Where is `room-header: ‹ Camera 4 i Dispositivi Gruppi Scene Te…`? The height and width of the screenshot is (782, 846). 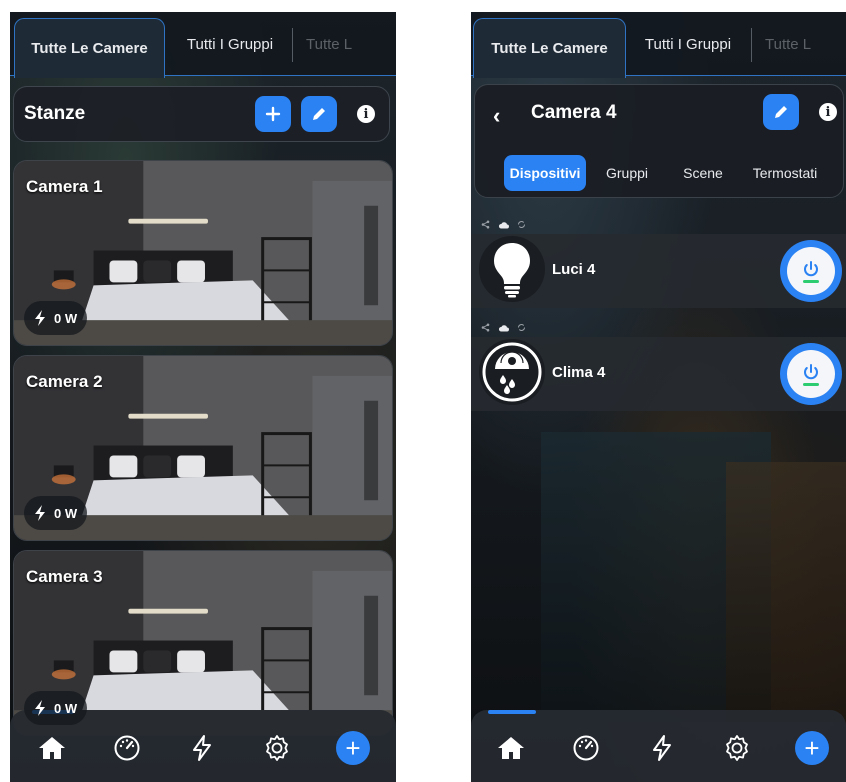 room-header: ‹ Camera 4 i Dispositivi Gruppi Scene Te… is located at coordinates (659, 141).